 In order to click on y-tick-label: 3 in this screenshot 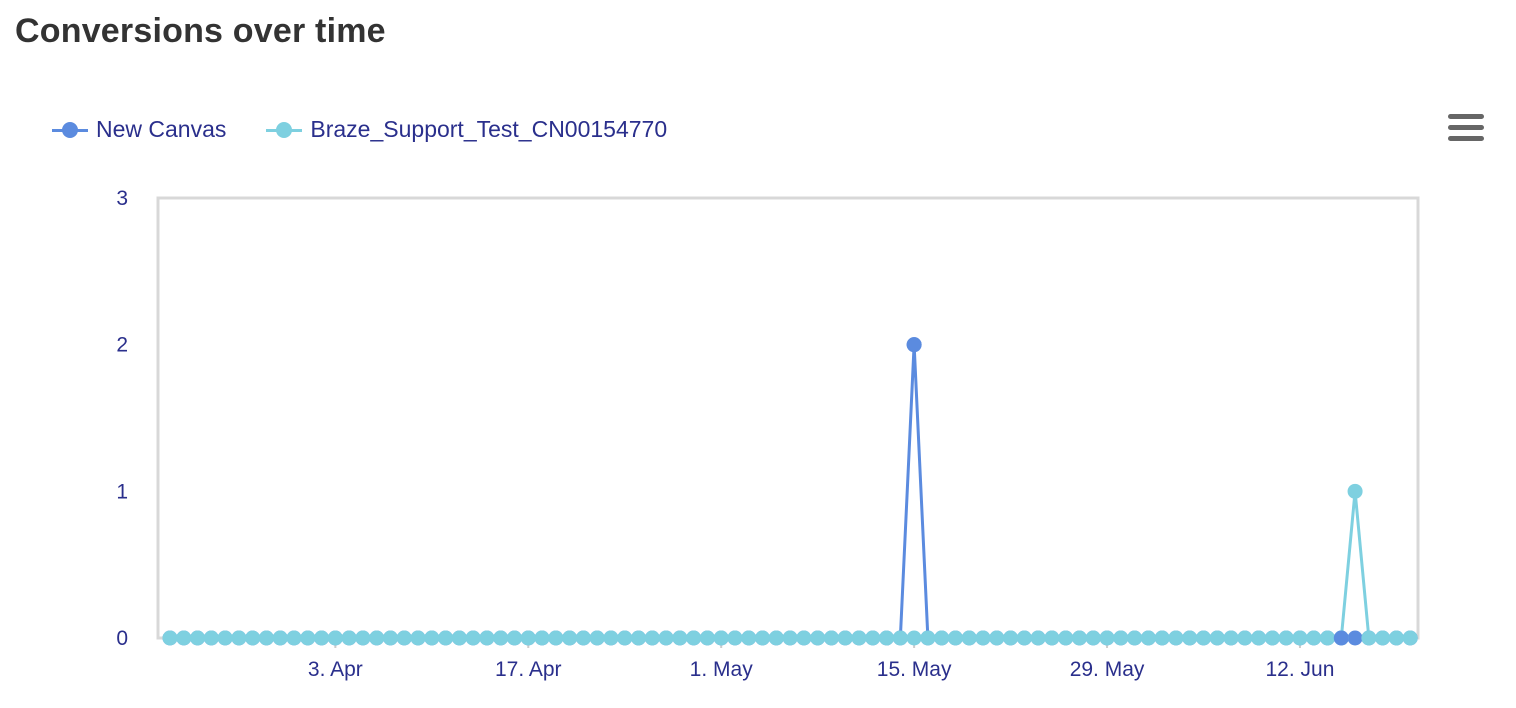, I will do `click(122, 198)`.